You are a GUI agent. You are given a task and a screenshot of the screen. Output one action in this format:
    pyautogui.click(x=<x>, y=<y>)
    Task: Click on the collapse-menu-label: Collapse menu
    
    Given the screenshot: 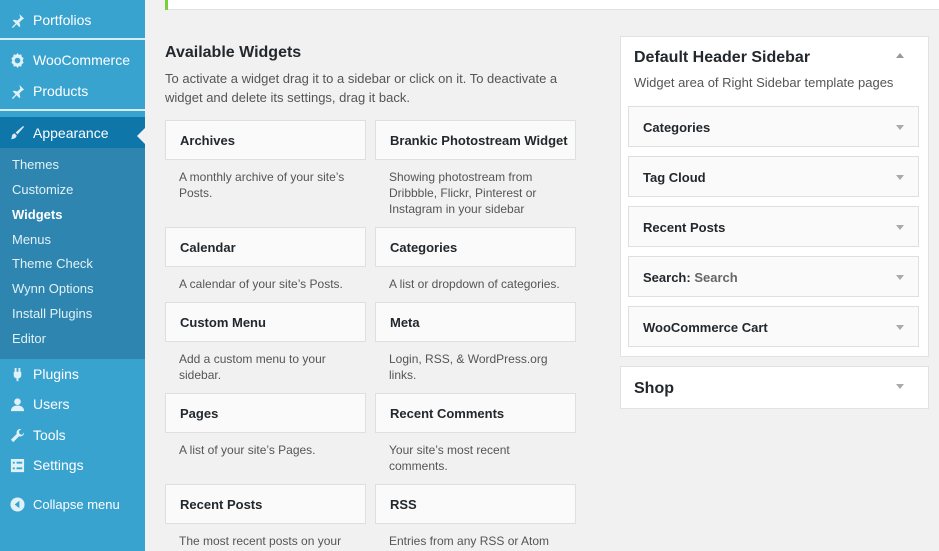 What is the action you would take?
    pyautogui.click(x=76, y=504)
    